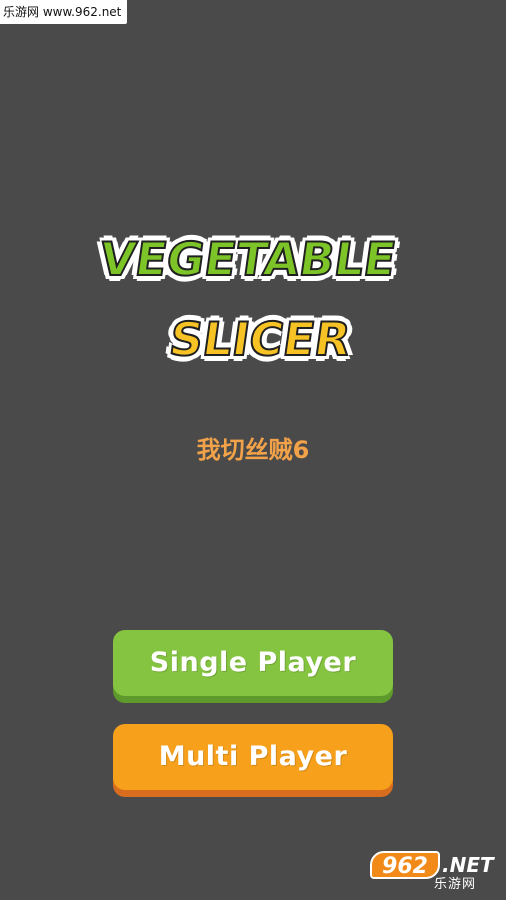  Describe the element at coordinates (253, 663) in the screenshot. I see `single-player-button: Single Player` at that location.